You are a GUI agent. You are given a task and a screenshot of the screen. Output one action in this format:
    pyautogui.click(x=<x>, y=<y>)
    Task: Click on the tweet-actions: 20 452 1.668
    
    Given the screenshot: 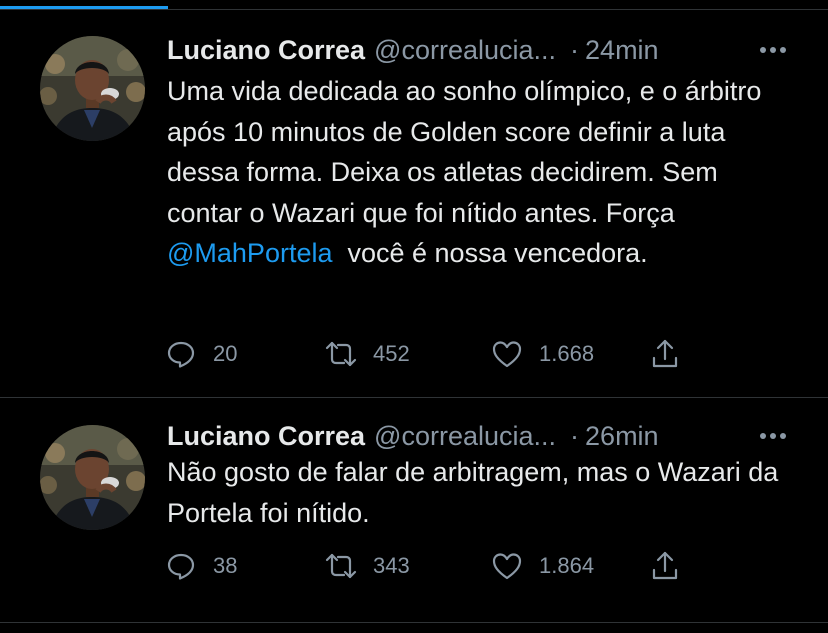 What is the action you would take?
    pyautogui.click(x=434, y=354)
    